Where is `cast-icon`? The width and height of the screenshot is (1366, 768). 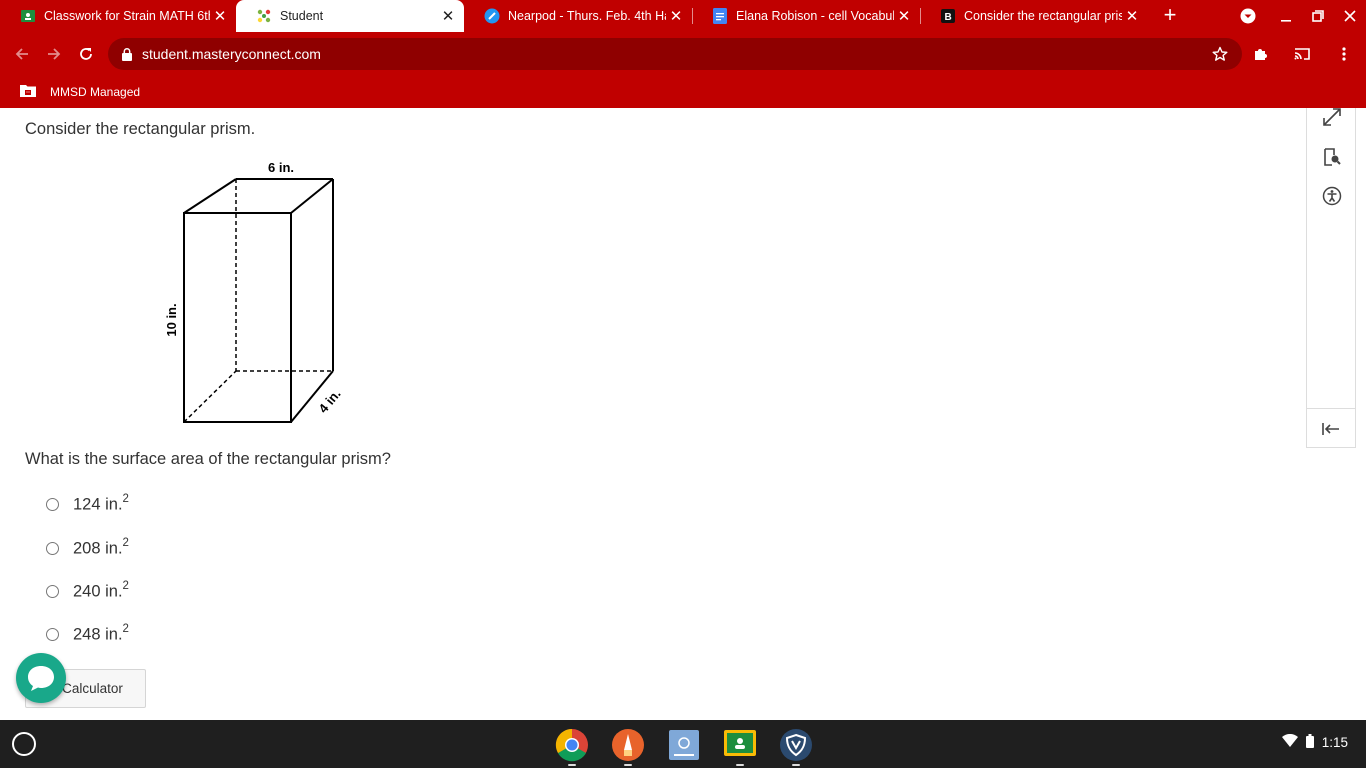
cast-icon is located at coordinates (1302, 54).